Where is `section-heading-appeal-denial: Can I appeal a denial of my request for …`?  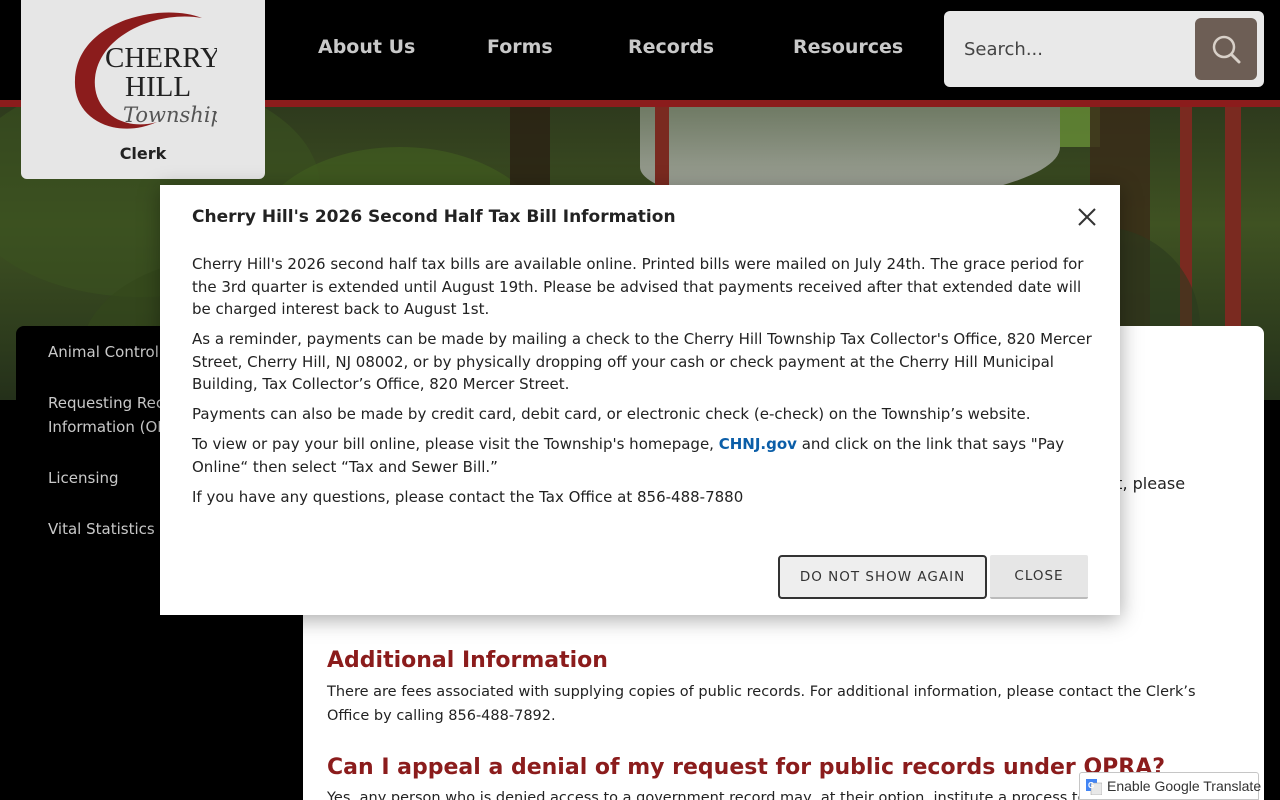 section-heading-appeal-denial: Can I appeal a denial of my request for … is located at coordinates (746, 767).